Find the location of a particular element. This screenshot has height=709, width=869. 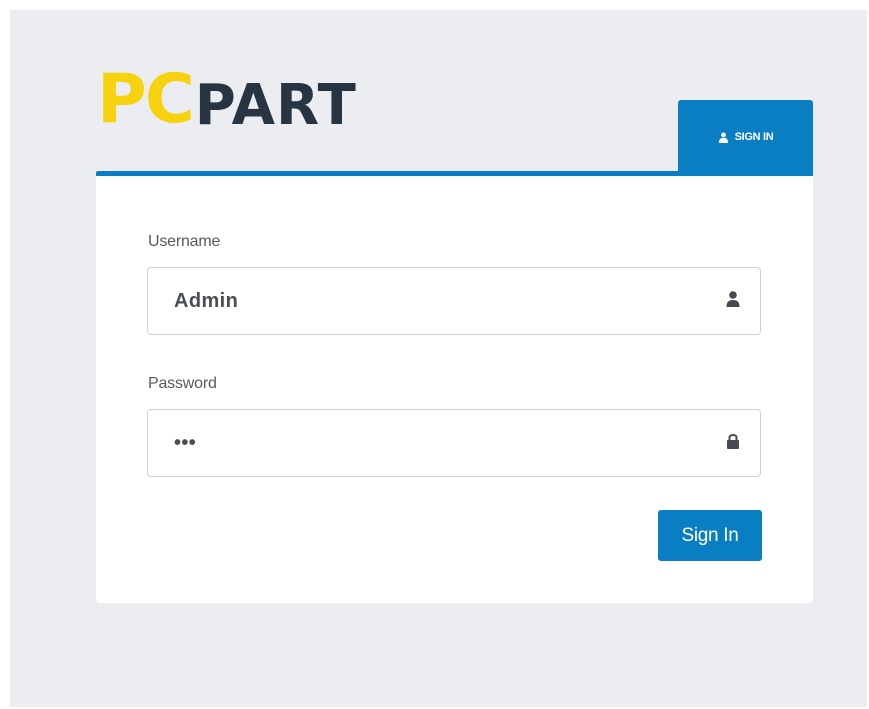

pcpart-logo: PC PART is located at coordinates (227, 100).